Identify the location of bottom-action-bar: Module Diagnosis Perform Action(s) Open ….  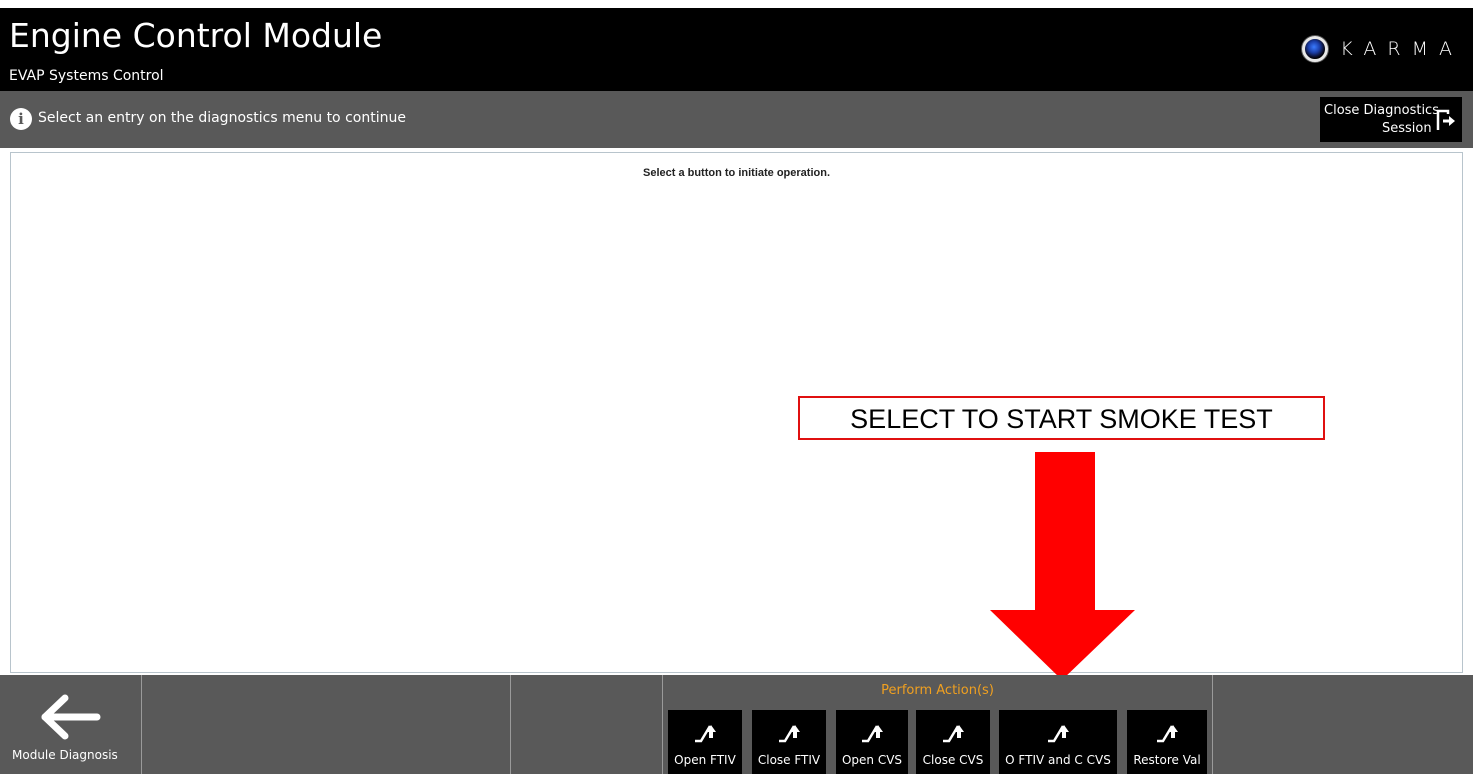
(736, 724).